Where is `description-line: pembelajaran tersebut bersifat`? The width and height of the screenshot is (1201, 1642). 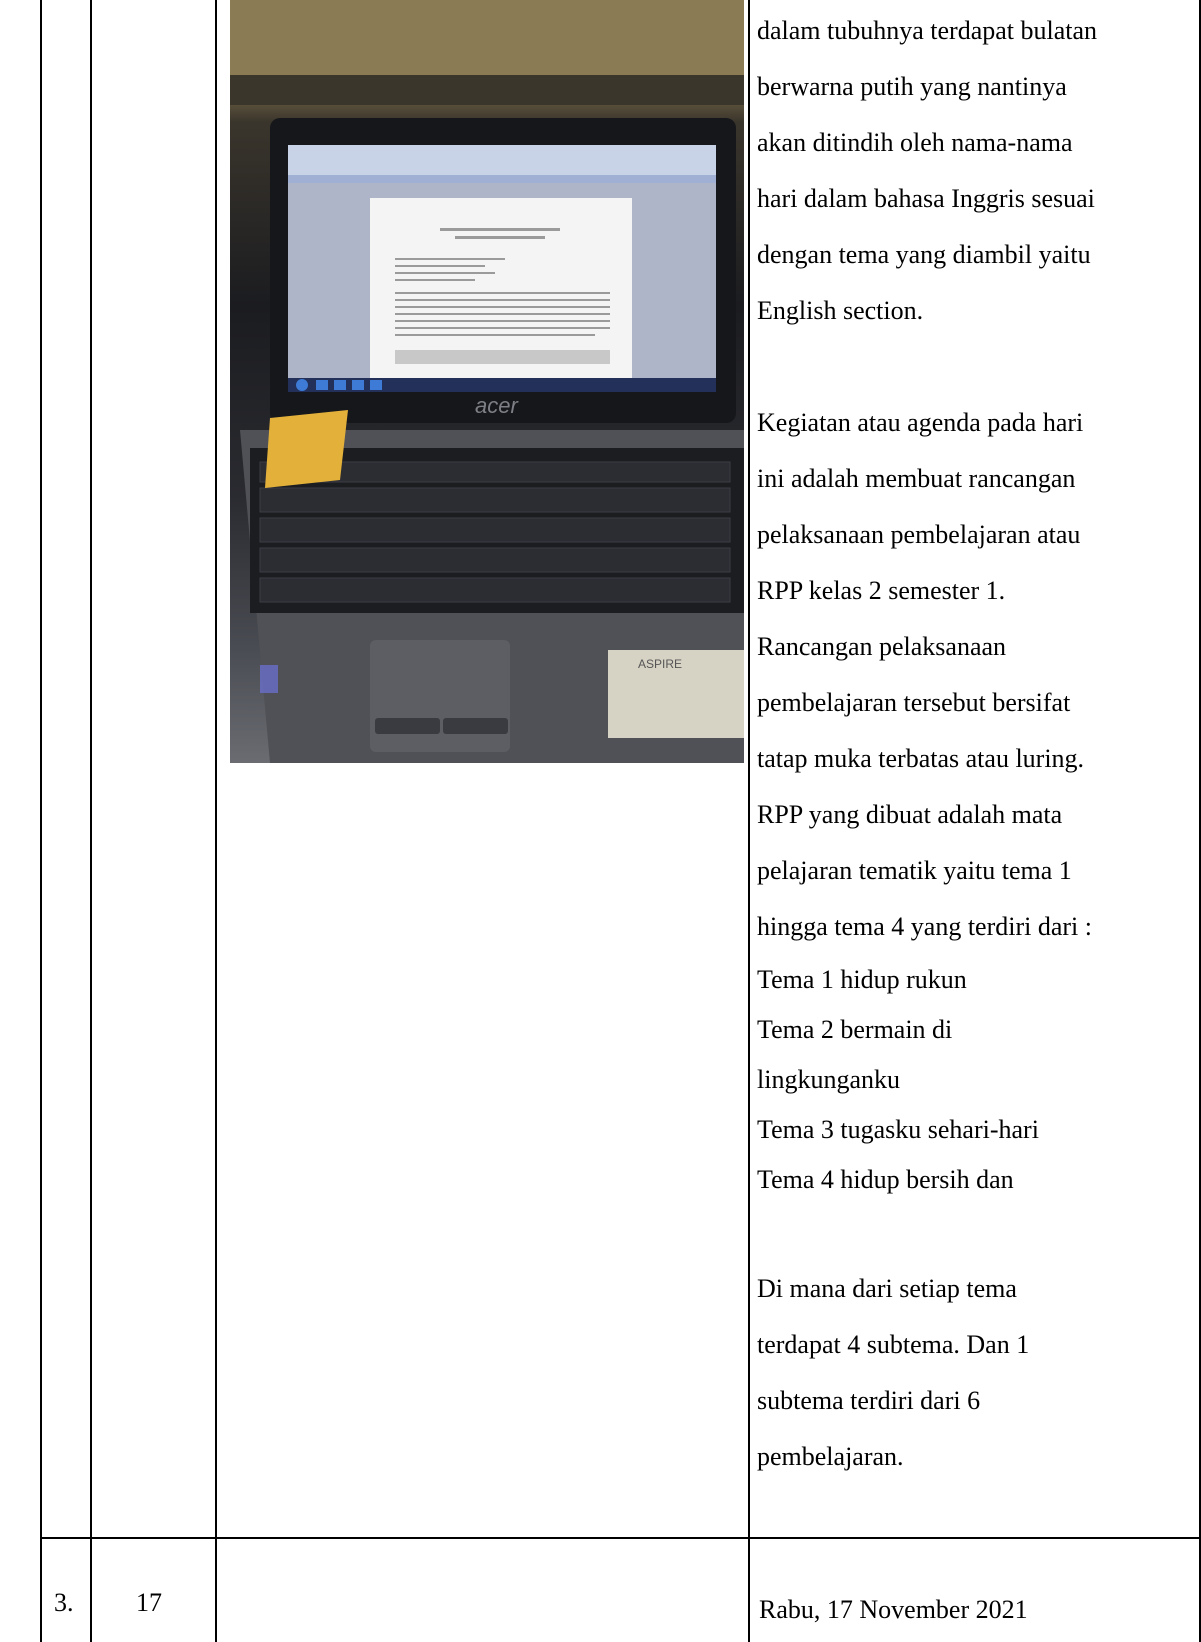 description-line: pembelajaran tersebut bersifat is located at coordinates (914, 702).